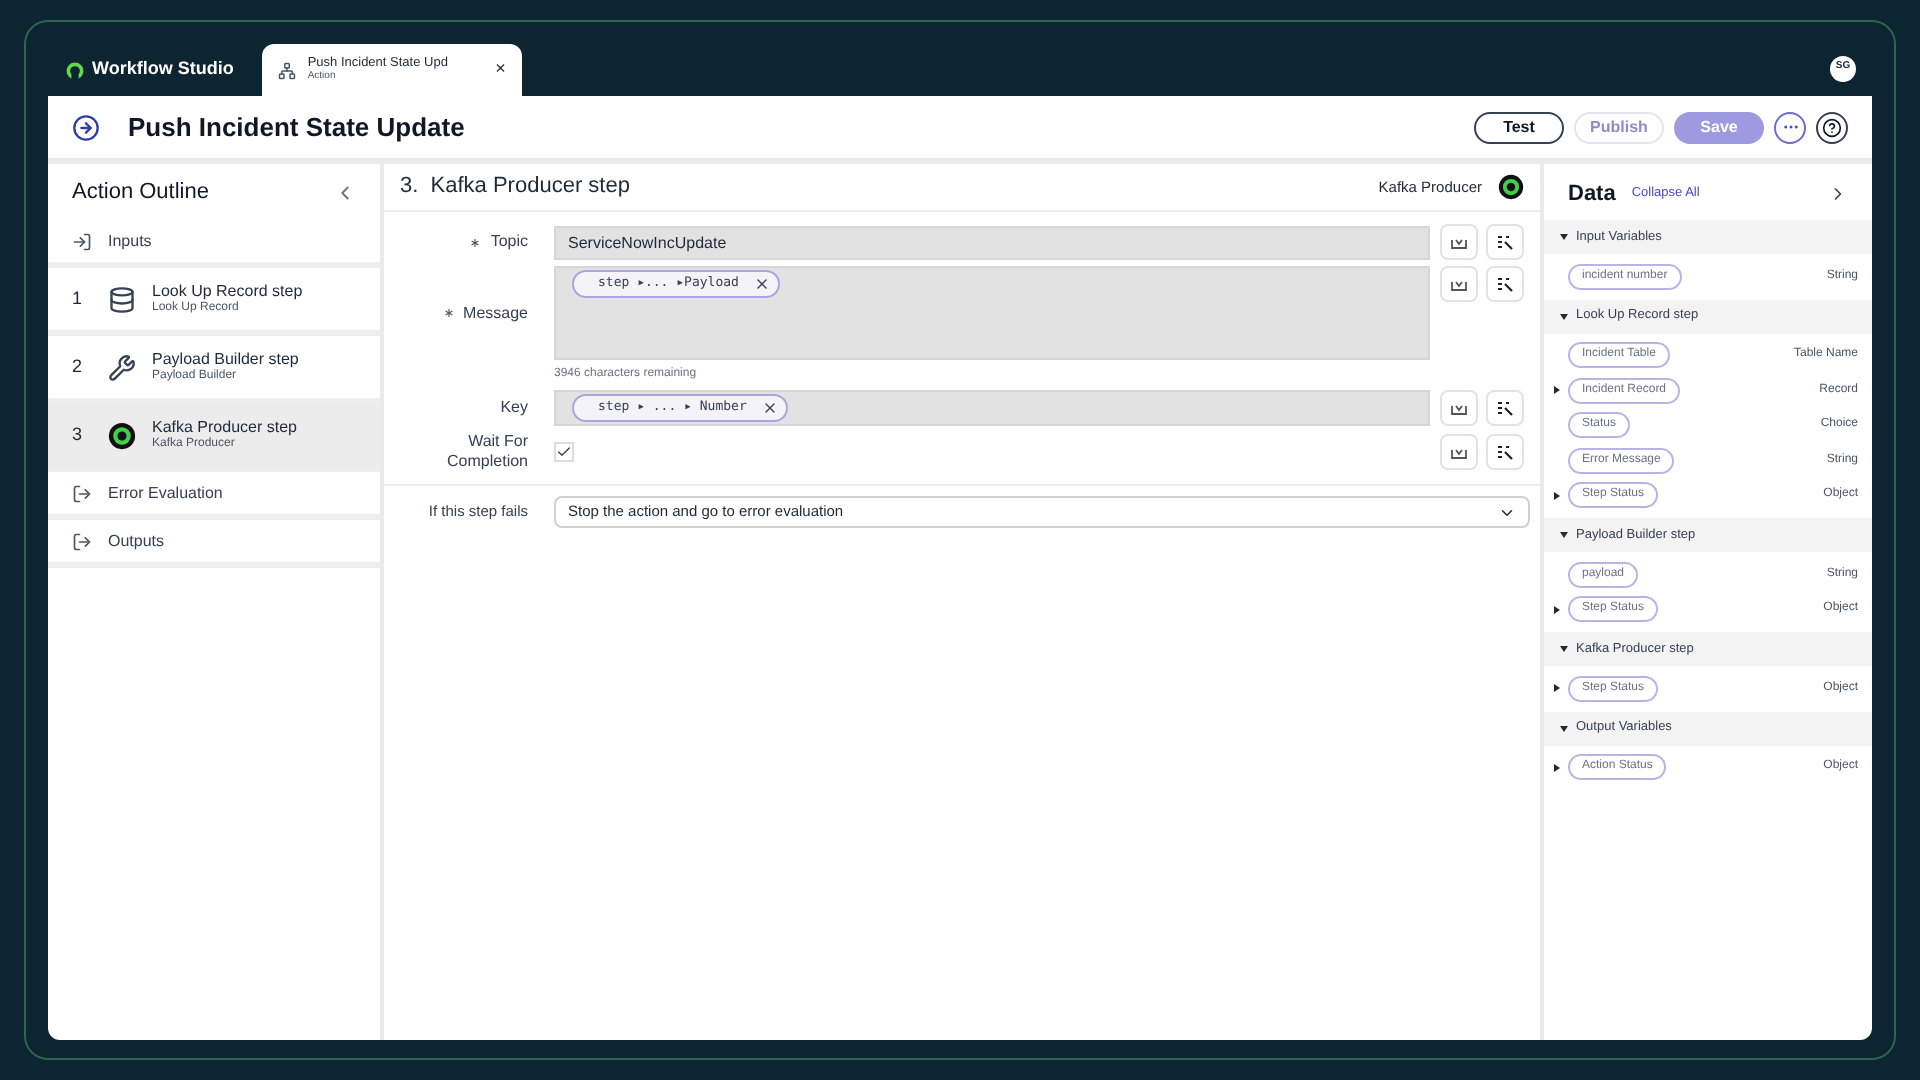 The height and width of the screenshot is (1080, 1920). Describe the element at coordinates (515, 187) in the screenshot. I see `step-heading: 3. Kafka Producer step` at that location.